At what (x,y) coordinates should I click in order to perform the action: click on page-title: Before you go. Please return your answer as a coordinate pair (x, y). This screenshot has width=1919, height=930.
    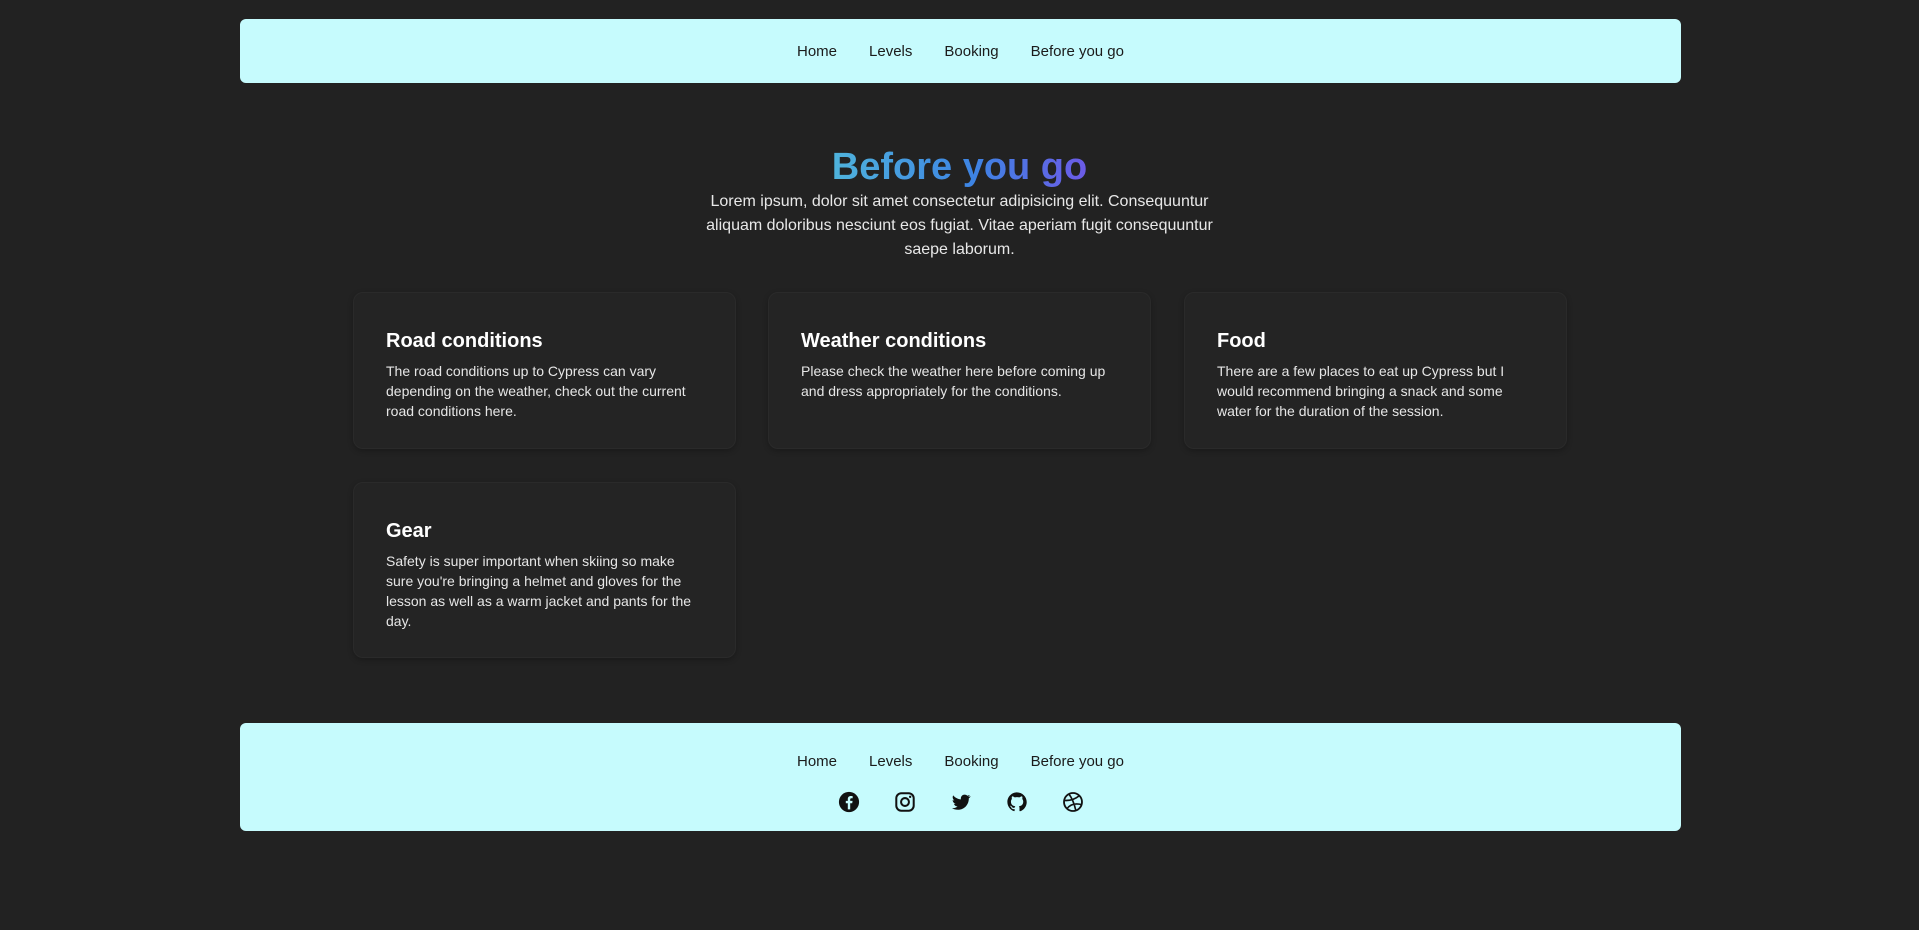
    Looking at the image, I should click on (959, 167).